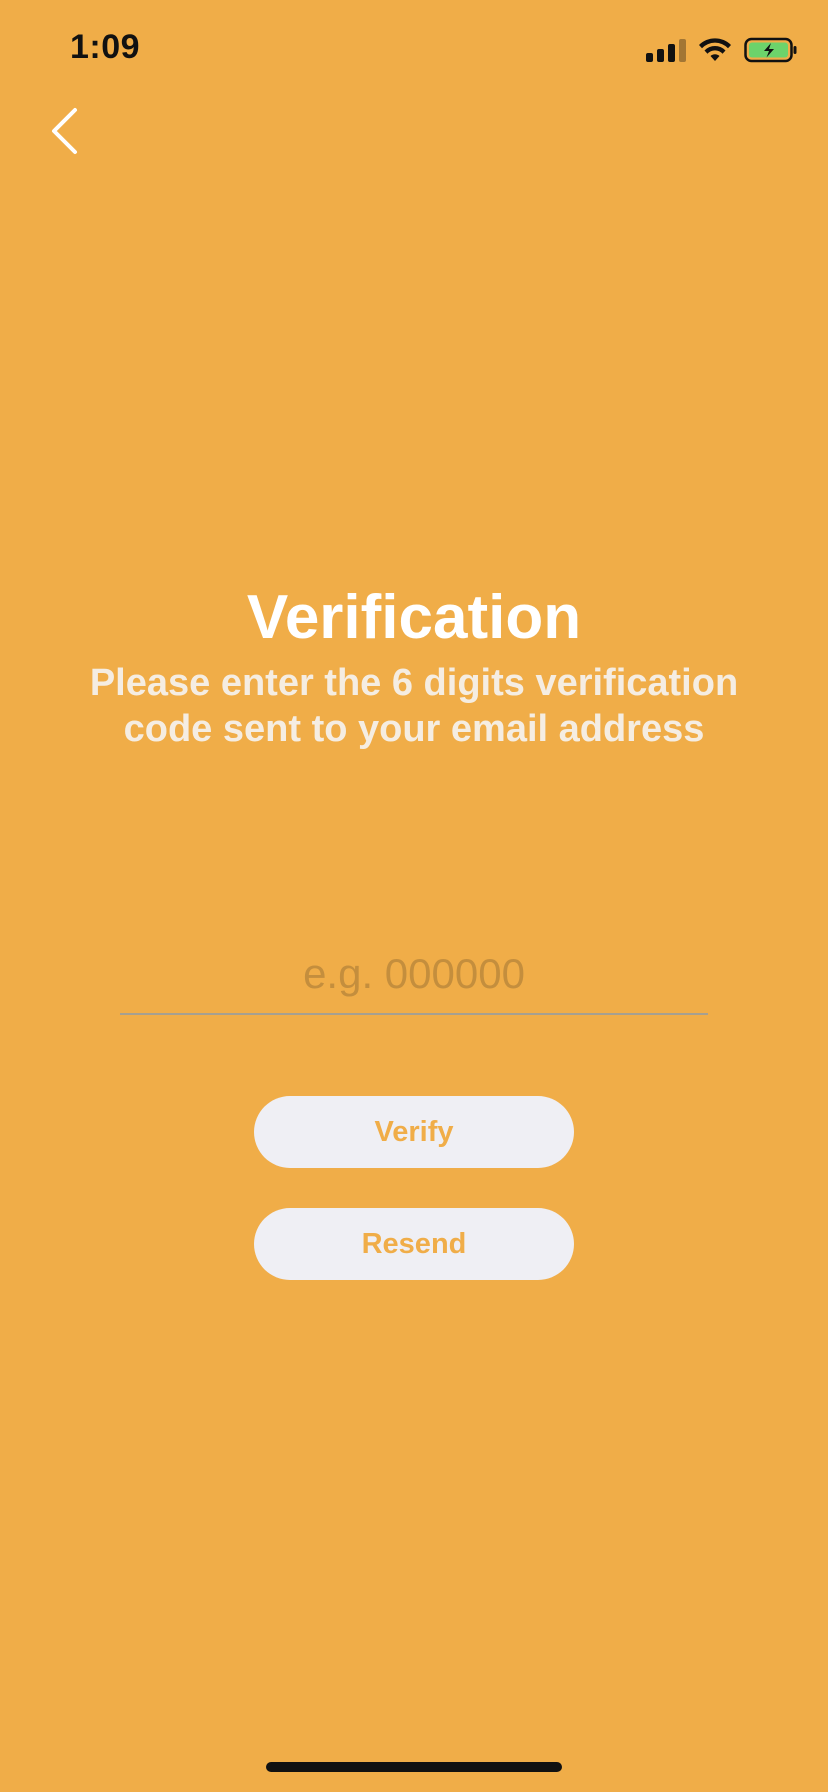 This screenshot has width=828, height=1792. What do you see at coordinates (414, 1244) in the screenshot?
I see `resend-button: Resend` at bounding box center [414, 1244].